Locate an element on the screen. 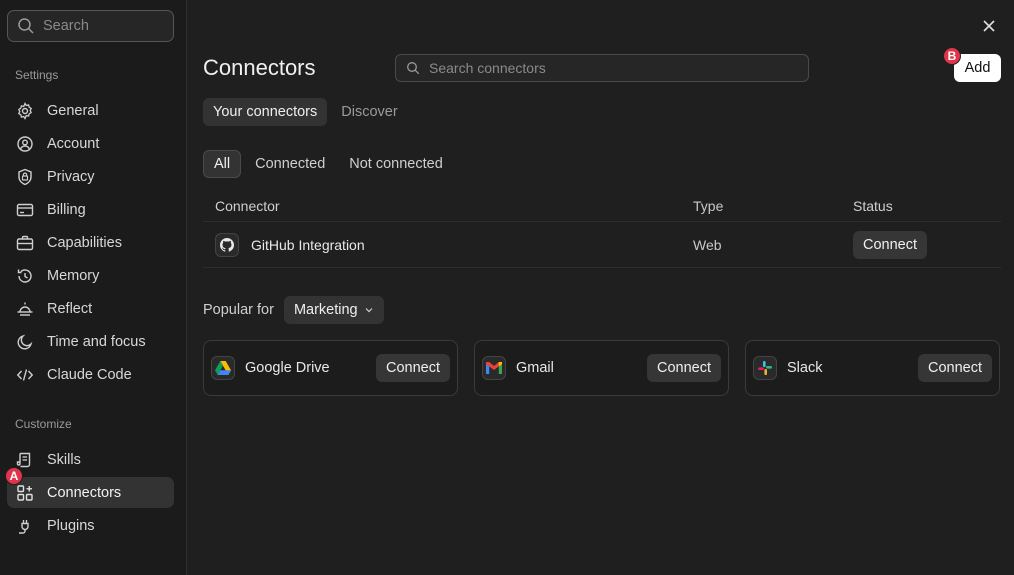  category-dropdown-value: Marketing is located at coordinates (325, 310).